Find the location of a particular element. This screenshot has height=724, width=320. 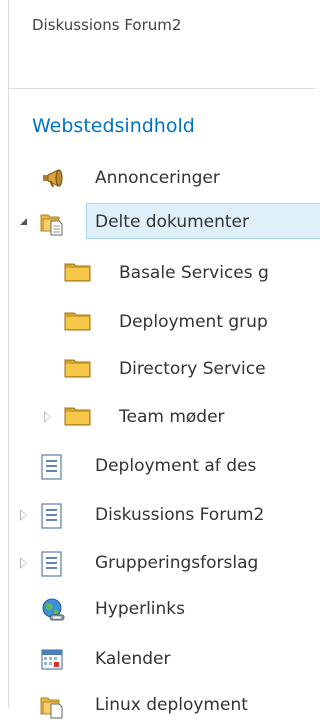

nav-item-label: Kalender is located at coordinates (133, 659).